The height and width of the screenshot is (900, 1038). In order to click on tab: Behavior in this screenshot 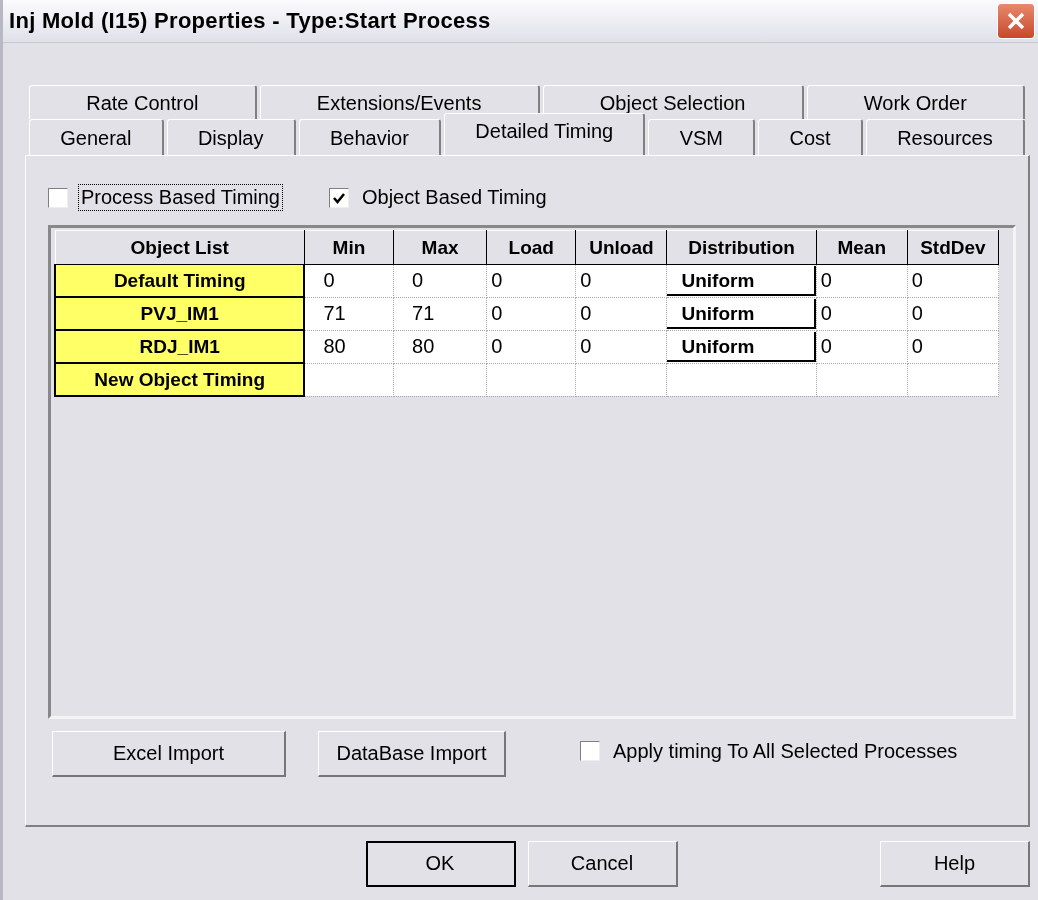, I will do `click(370, 137)`.